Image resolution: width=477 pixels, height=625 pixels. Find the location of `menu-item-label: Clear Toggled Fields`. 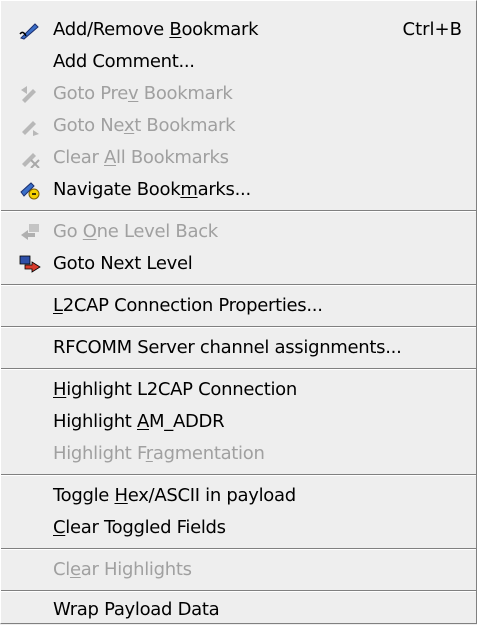

menu-item-label: Clear Toggled Fields is located at coordinates (139, 527).